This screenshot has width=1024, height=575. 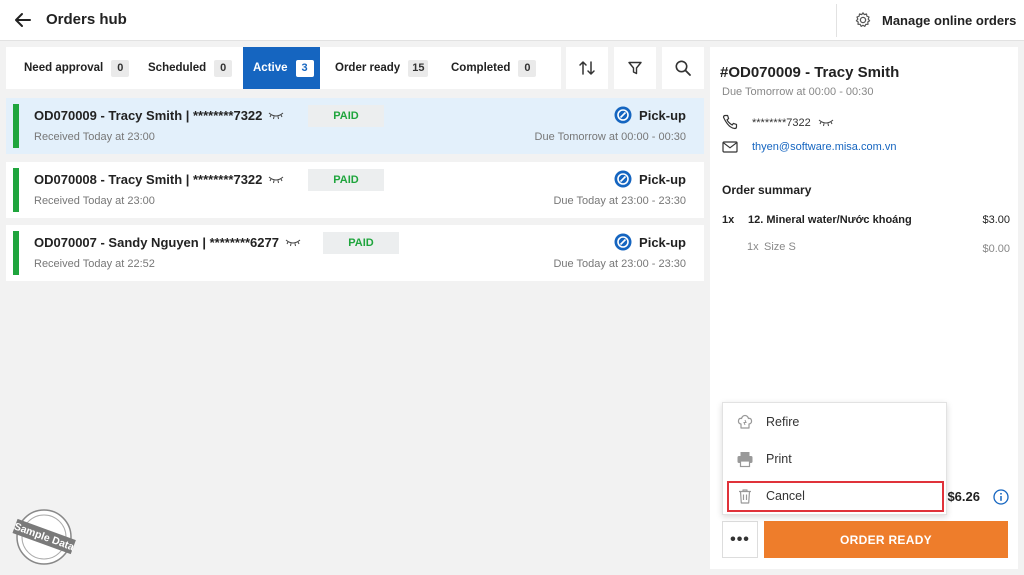 What do you see at coordinates (610, 137) in the screenshot?
I see `due-time: Due Tomorrow at 00:00 - 00:30` at bounding box center [610, 137].